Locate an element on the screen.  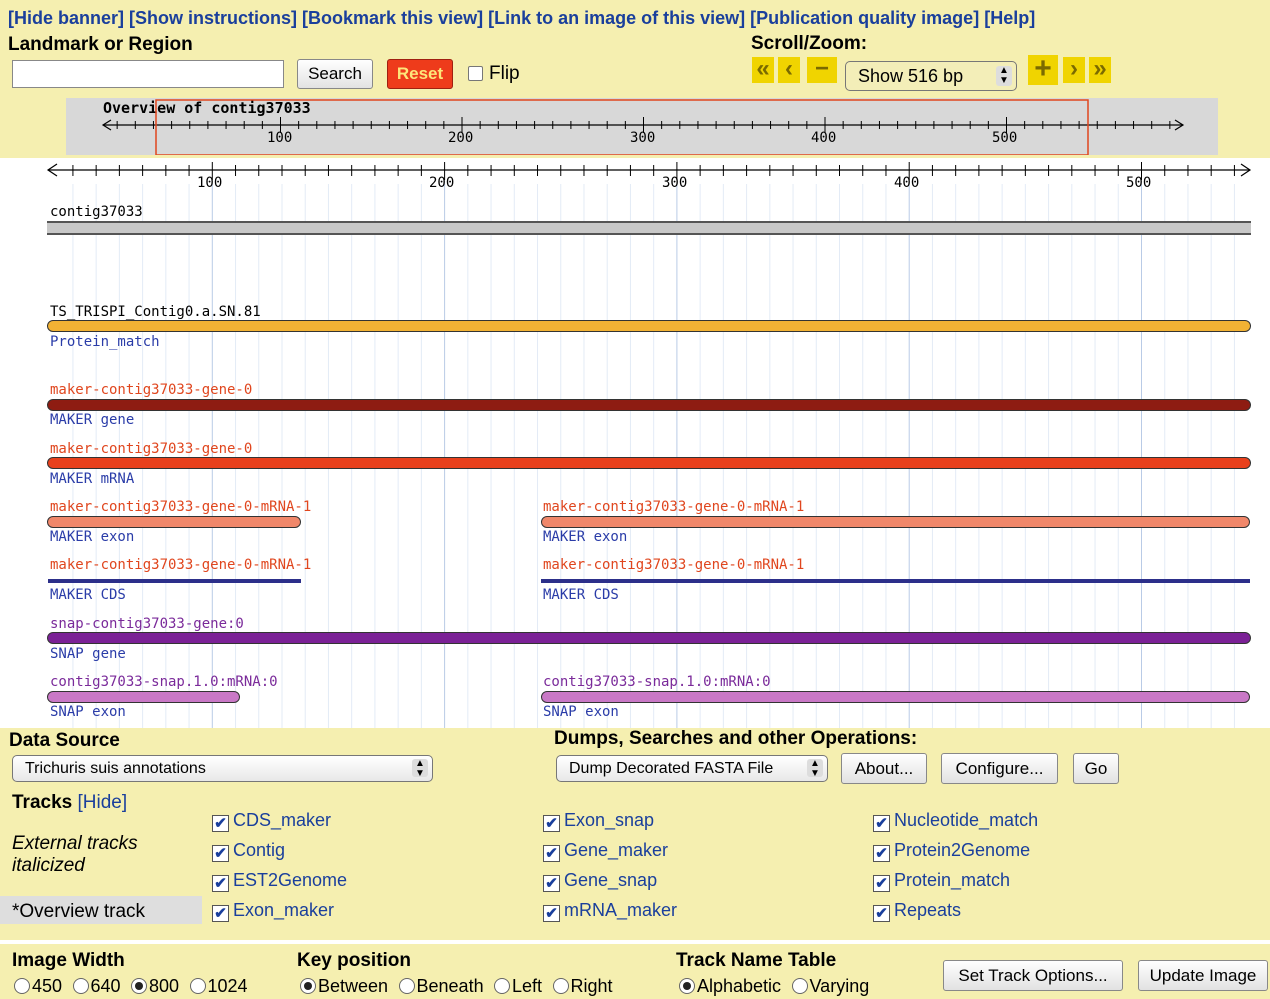
overview-ruler is located at coordinates (643, 127).